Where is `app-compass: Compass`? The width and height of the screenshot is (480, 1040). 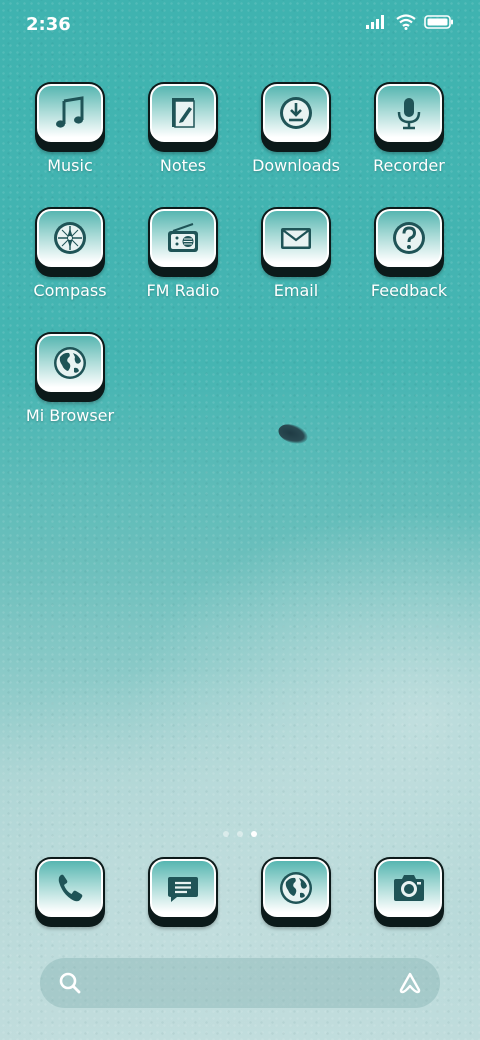
app-compass: Compass is located at coordinates (70, 253).